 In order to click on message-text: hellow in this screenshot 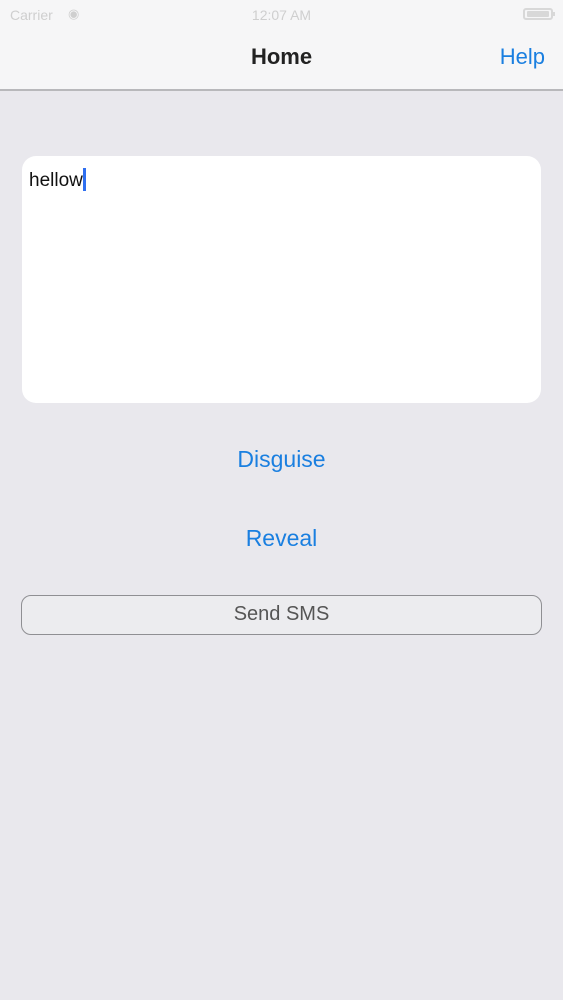, I will do `click(56, 180)`.